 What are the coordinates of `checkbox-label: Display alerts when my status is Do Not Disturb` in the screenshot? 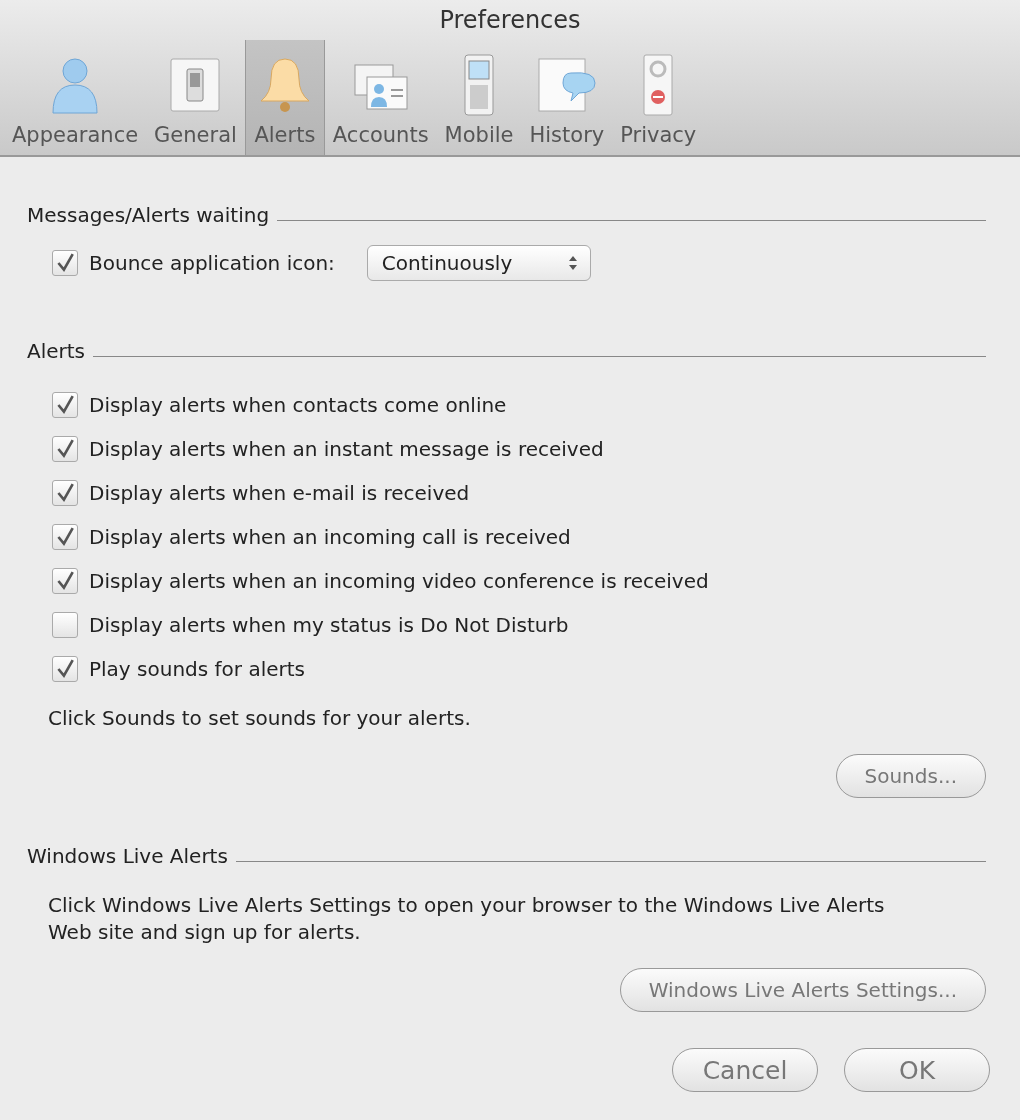 It's located at (329, 625).